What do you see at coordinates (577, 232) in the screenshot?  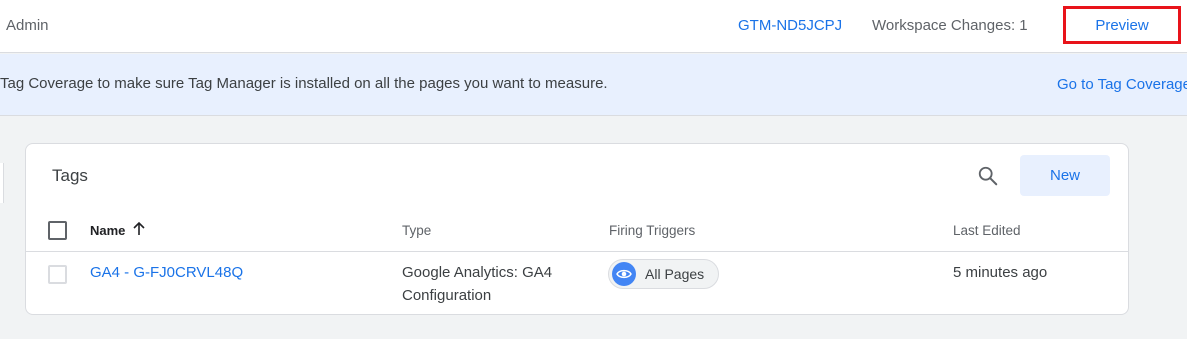 I see `table-header: Name Type Firing Triggers Last Edited` at bounding box center [577, 232].